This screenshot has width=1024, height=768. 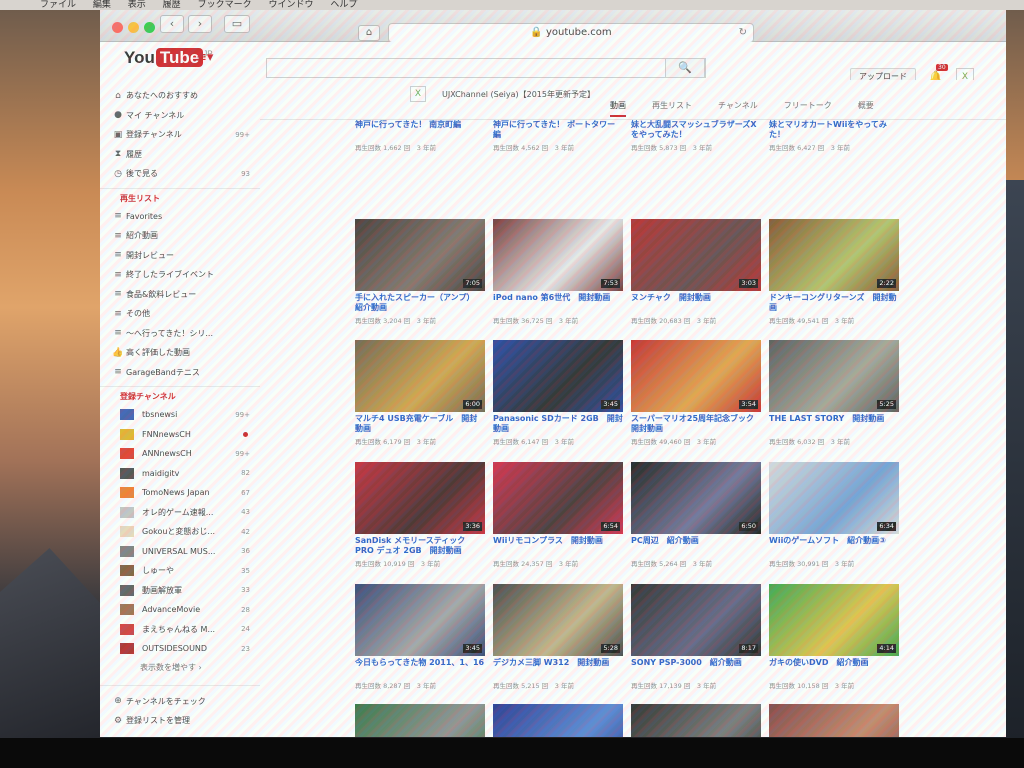 I want to click on video-title: 妹とマリオカートWiiをやってみた！, so click(x=834, y=130).